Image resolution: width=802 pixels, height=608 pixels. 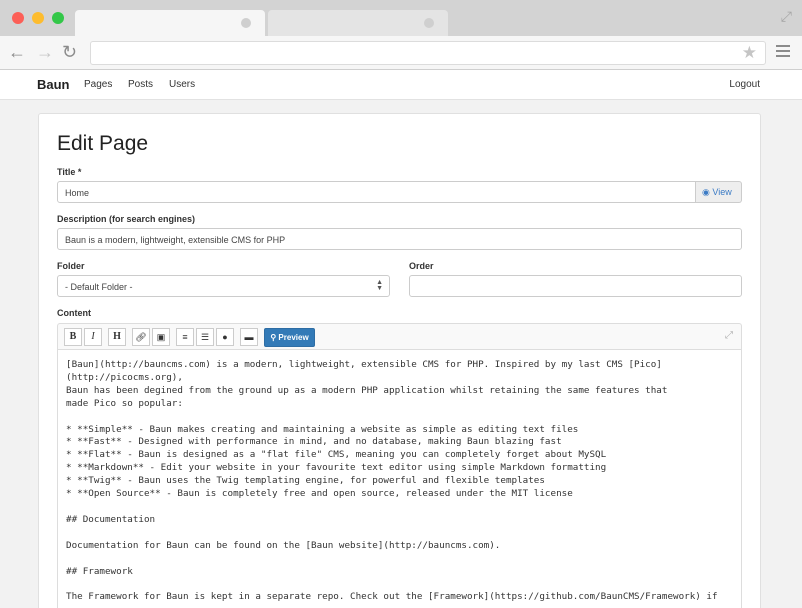 What do you see at coordinates (18, 18) in the screenshot?
I see `window-close-button` at bounding box center [18, 18].